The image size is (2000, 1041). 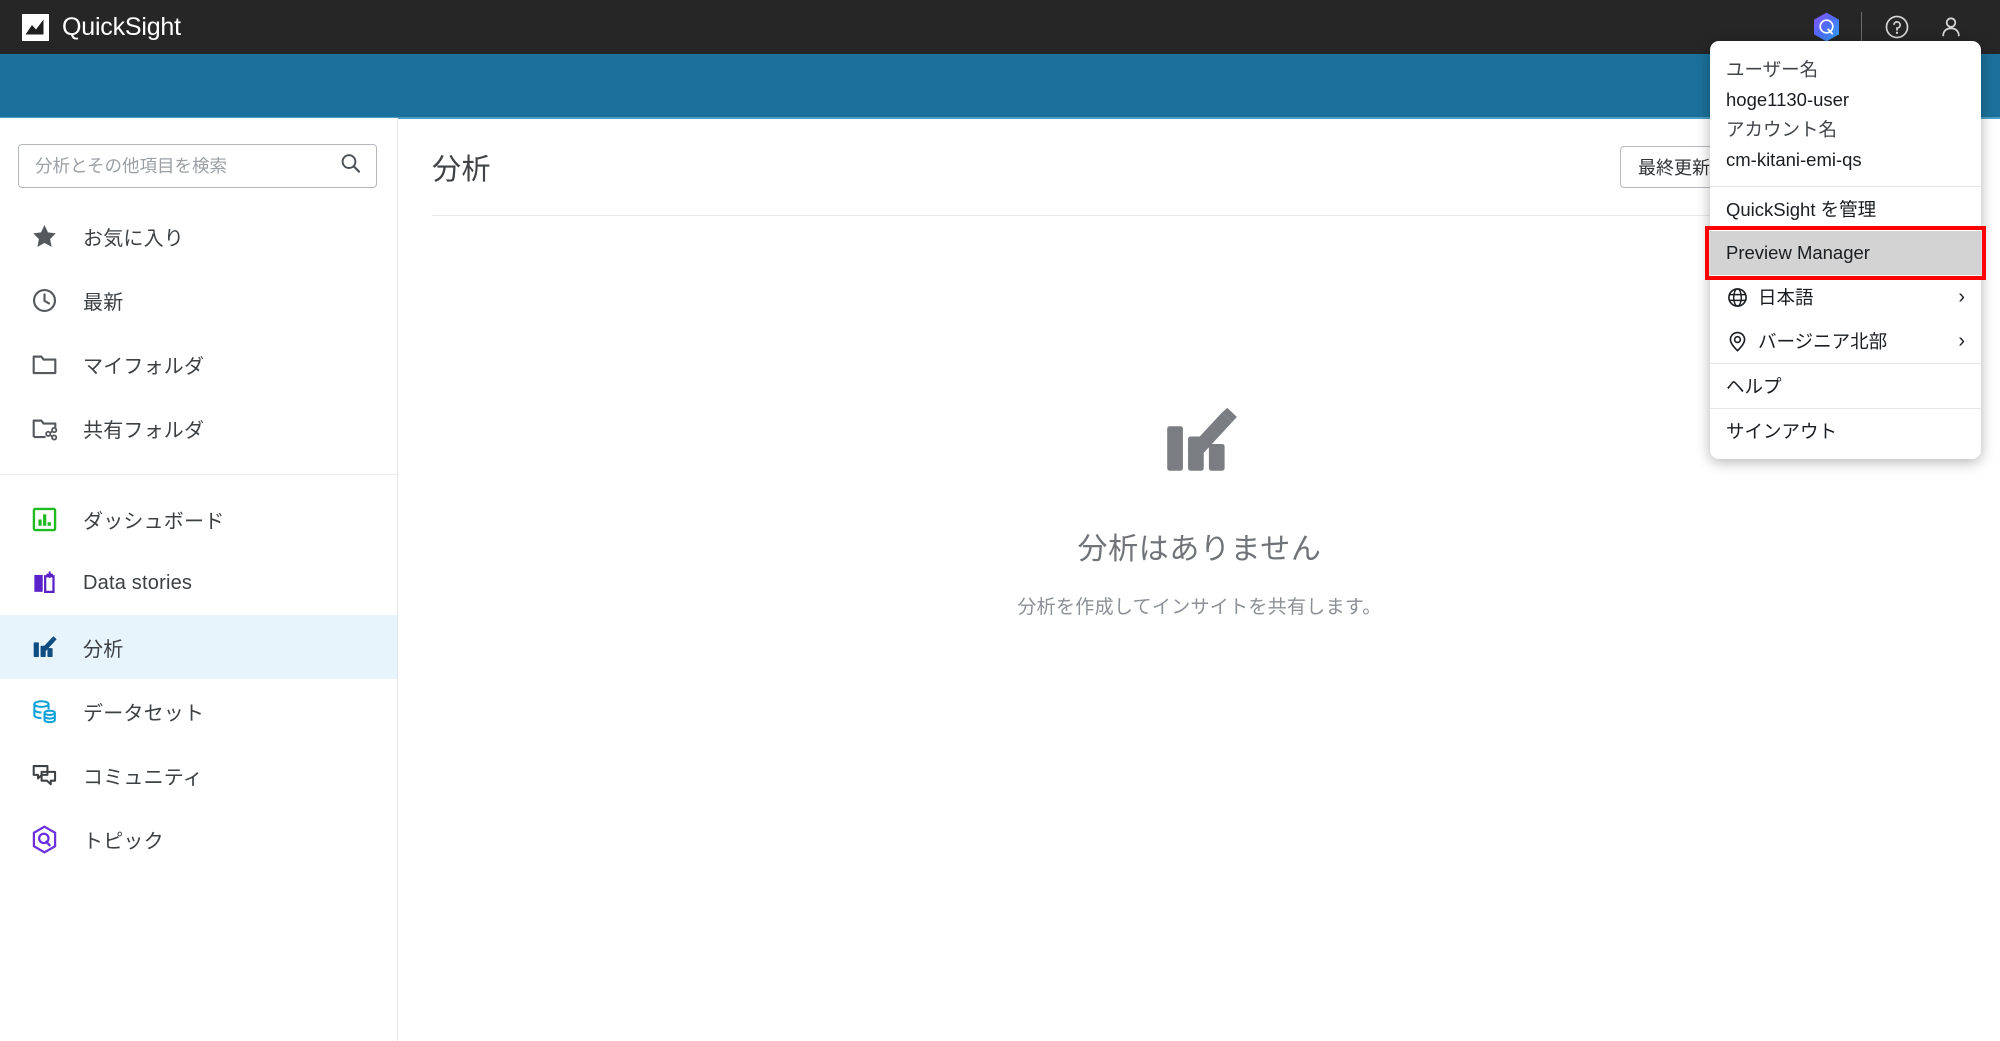 What do you see at coordinates (1737, 297) in the screenshot?
I see `globe-icon` at bounding box center [1737, 297].